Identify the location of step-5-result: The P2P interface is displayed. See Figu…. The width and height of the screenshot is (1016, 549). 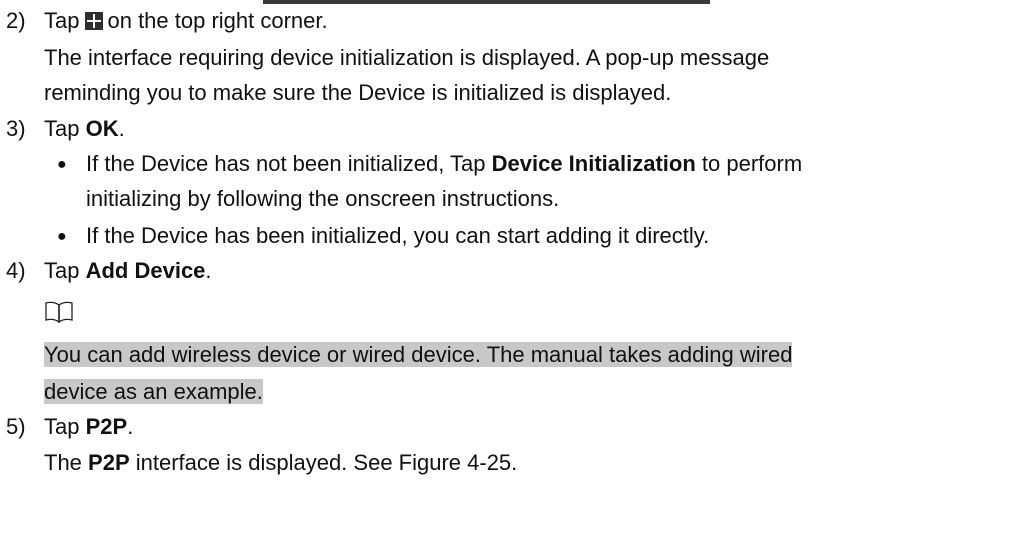
(280, 463).